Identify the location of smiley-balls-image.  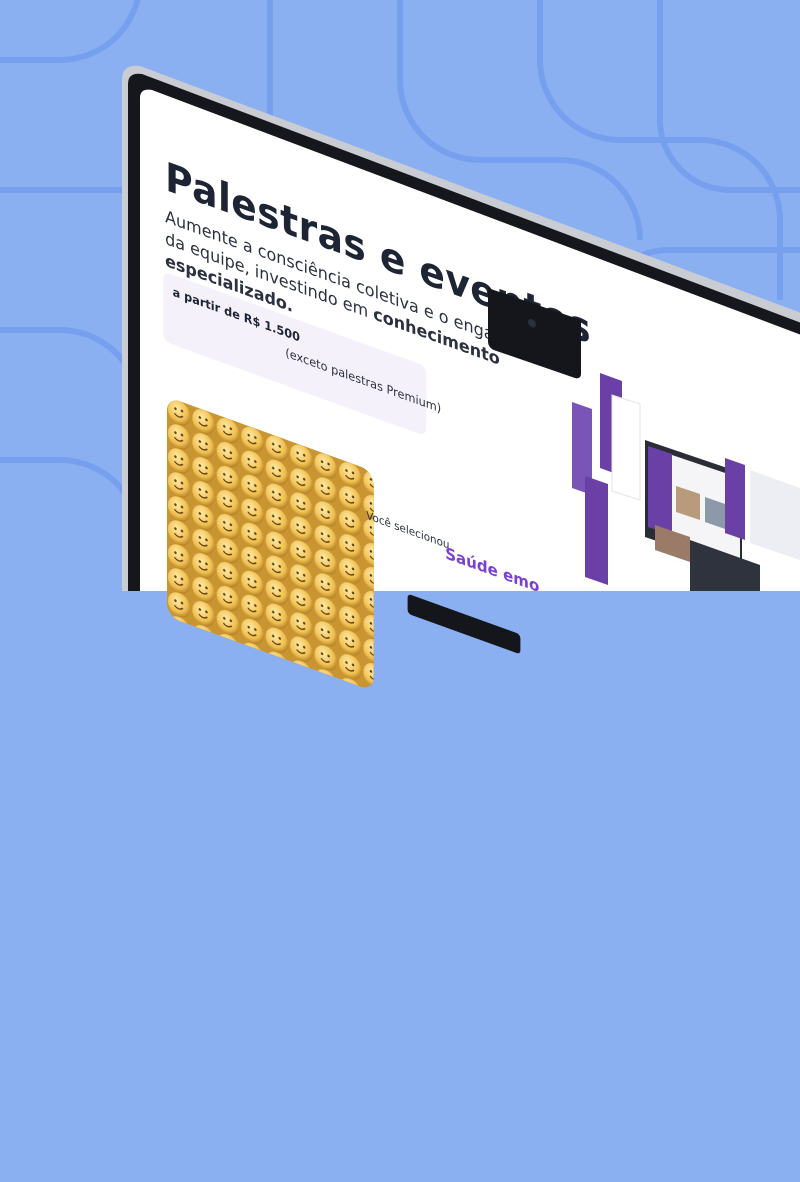
(270, 544).